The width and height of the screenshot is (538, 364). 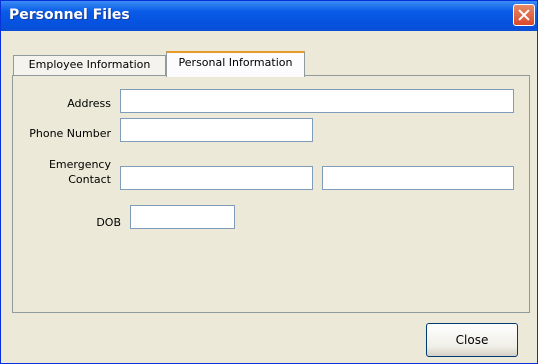 I want to click on address-label: Address, so click(x=89, y=103).